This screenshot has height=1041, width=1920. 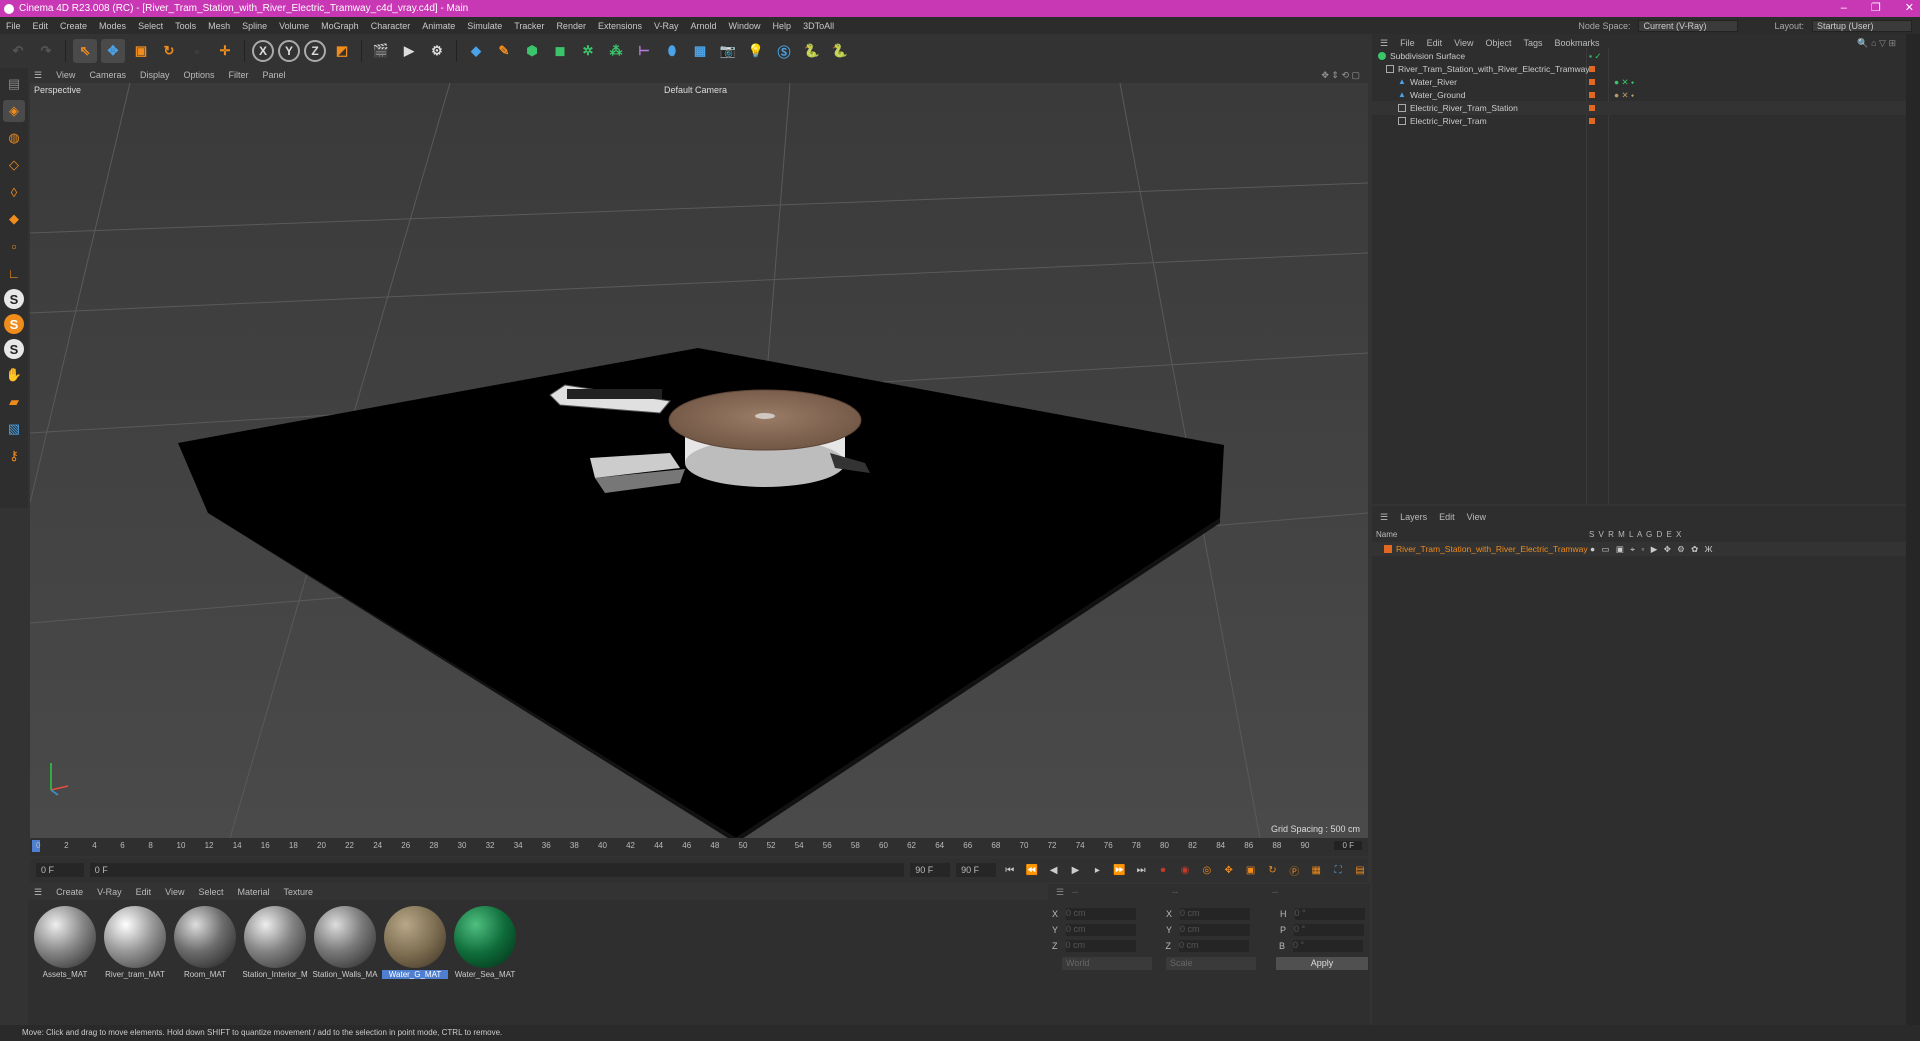 What do you see at coordinates (1862, 25) in the screenshot?
I see `layout-select: Startup (User)` at bounding box center [1862, 25].